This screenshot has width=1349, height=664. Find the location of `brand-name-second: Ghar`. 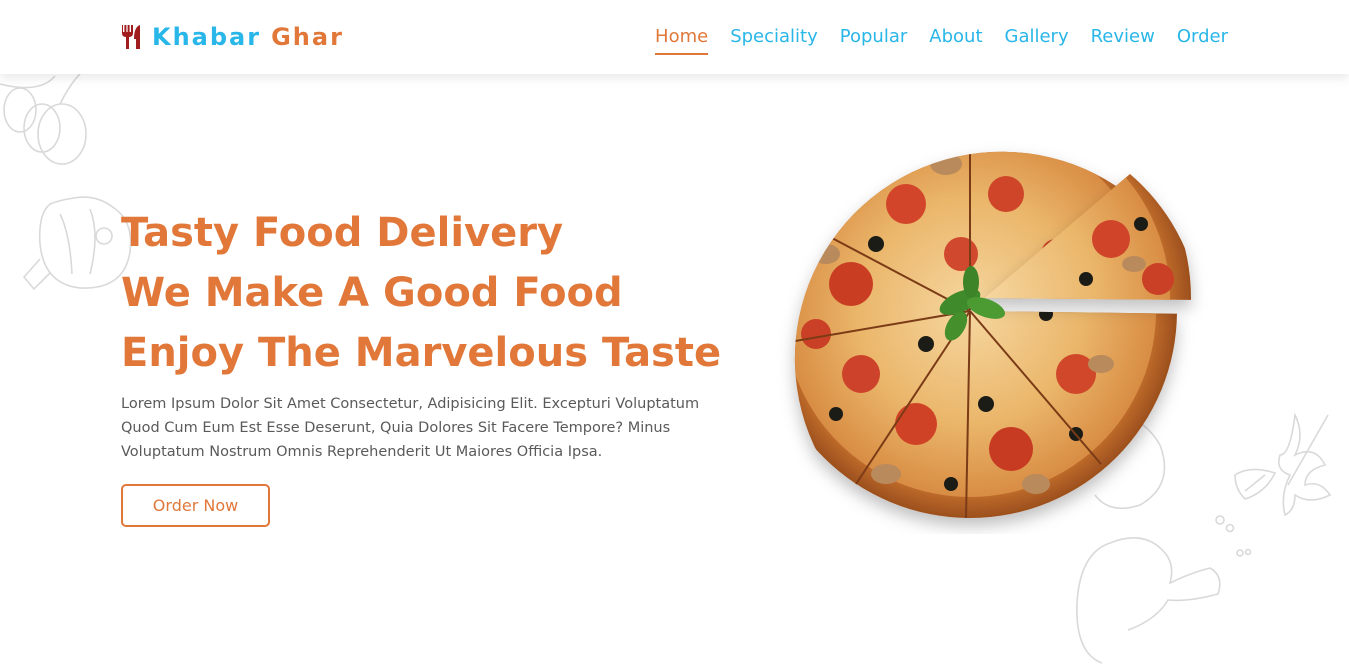

brand-name-second: Ghar is located at coordinates (307, 37).